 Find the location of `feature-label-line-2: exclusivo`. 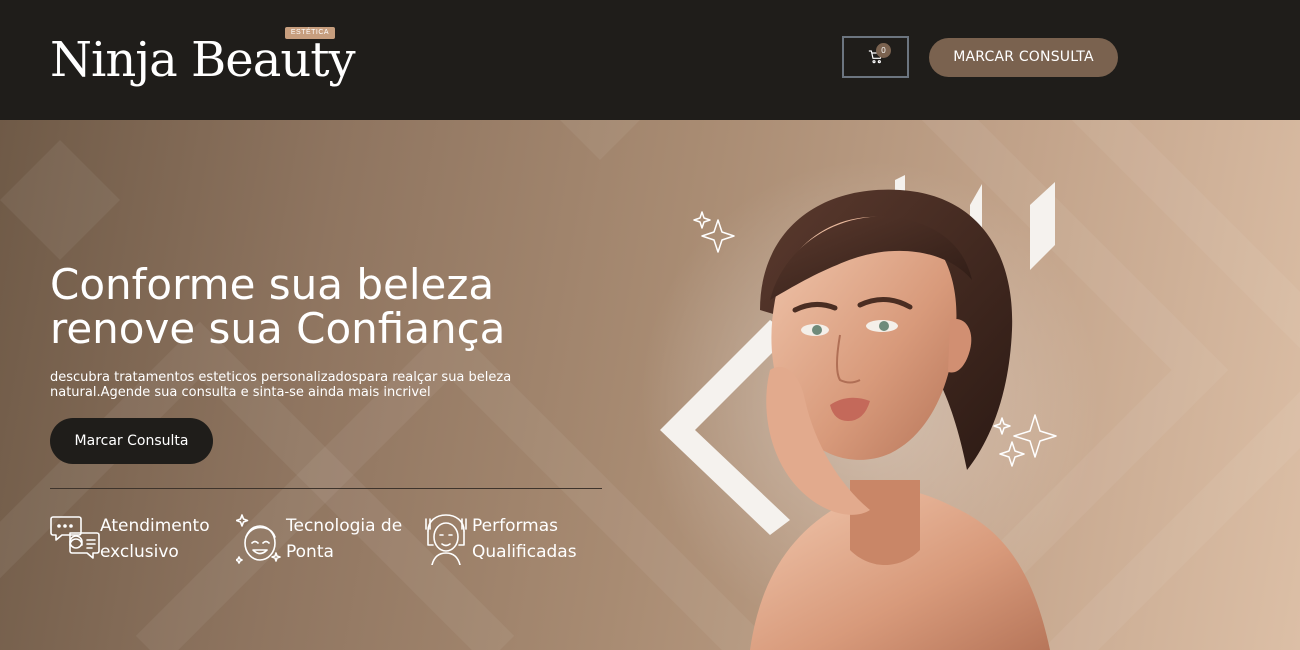

feature-label-line-2: exclusivo is located at coordinates (139, 552).